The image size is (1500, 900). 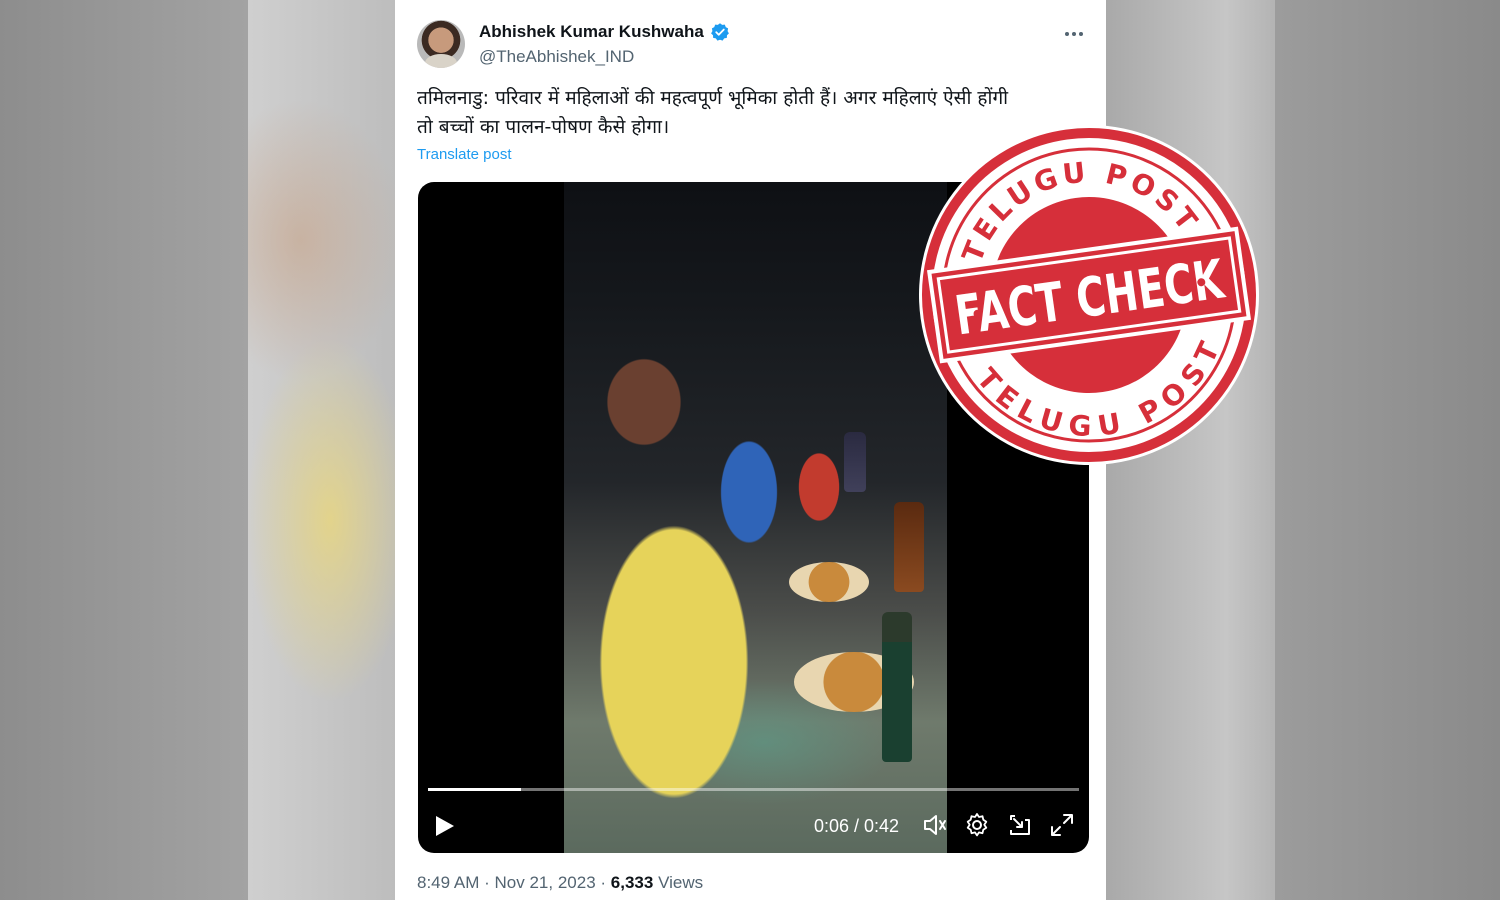 I want to click on author-row: Abhishek Kumar Kushwaha, so click(x=604, y=32).